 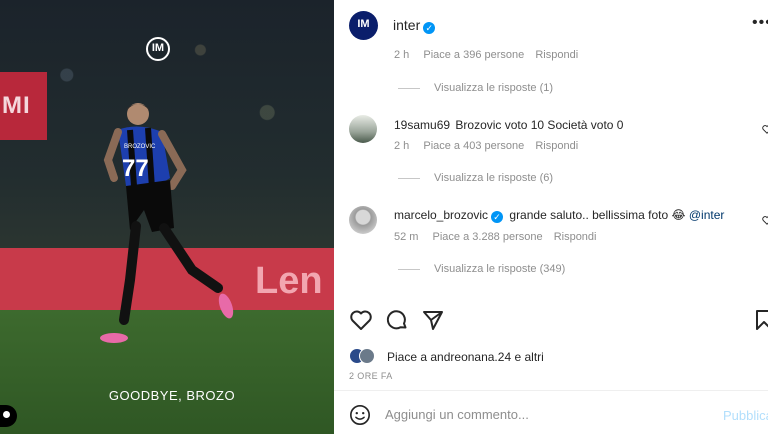 I want to click on view-replies-link: Visualizza le risposte (1), so click(x=475, y=88).